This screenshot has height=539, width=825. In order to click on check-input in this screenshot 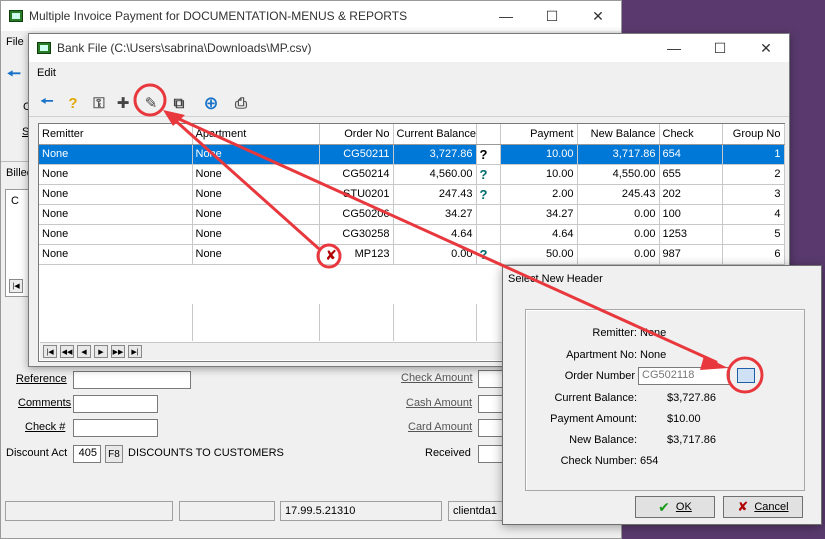, I will do `click(115, 428)`.